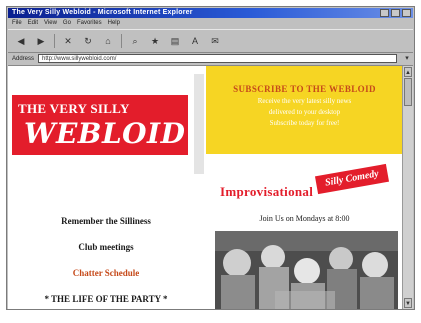 Image resolution: width=421 pixels, height=323 pixels. What do you see at coordinates (215, 41) in the screenshot?
I see `mail-icon: ✉` at bounding box center [215, 41].